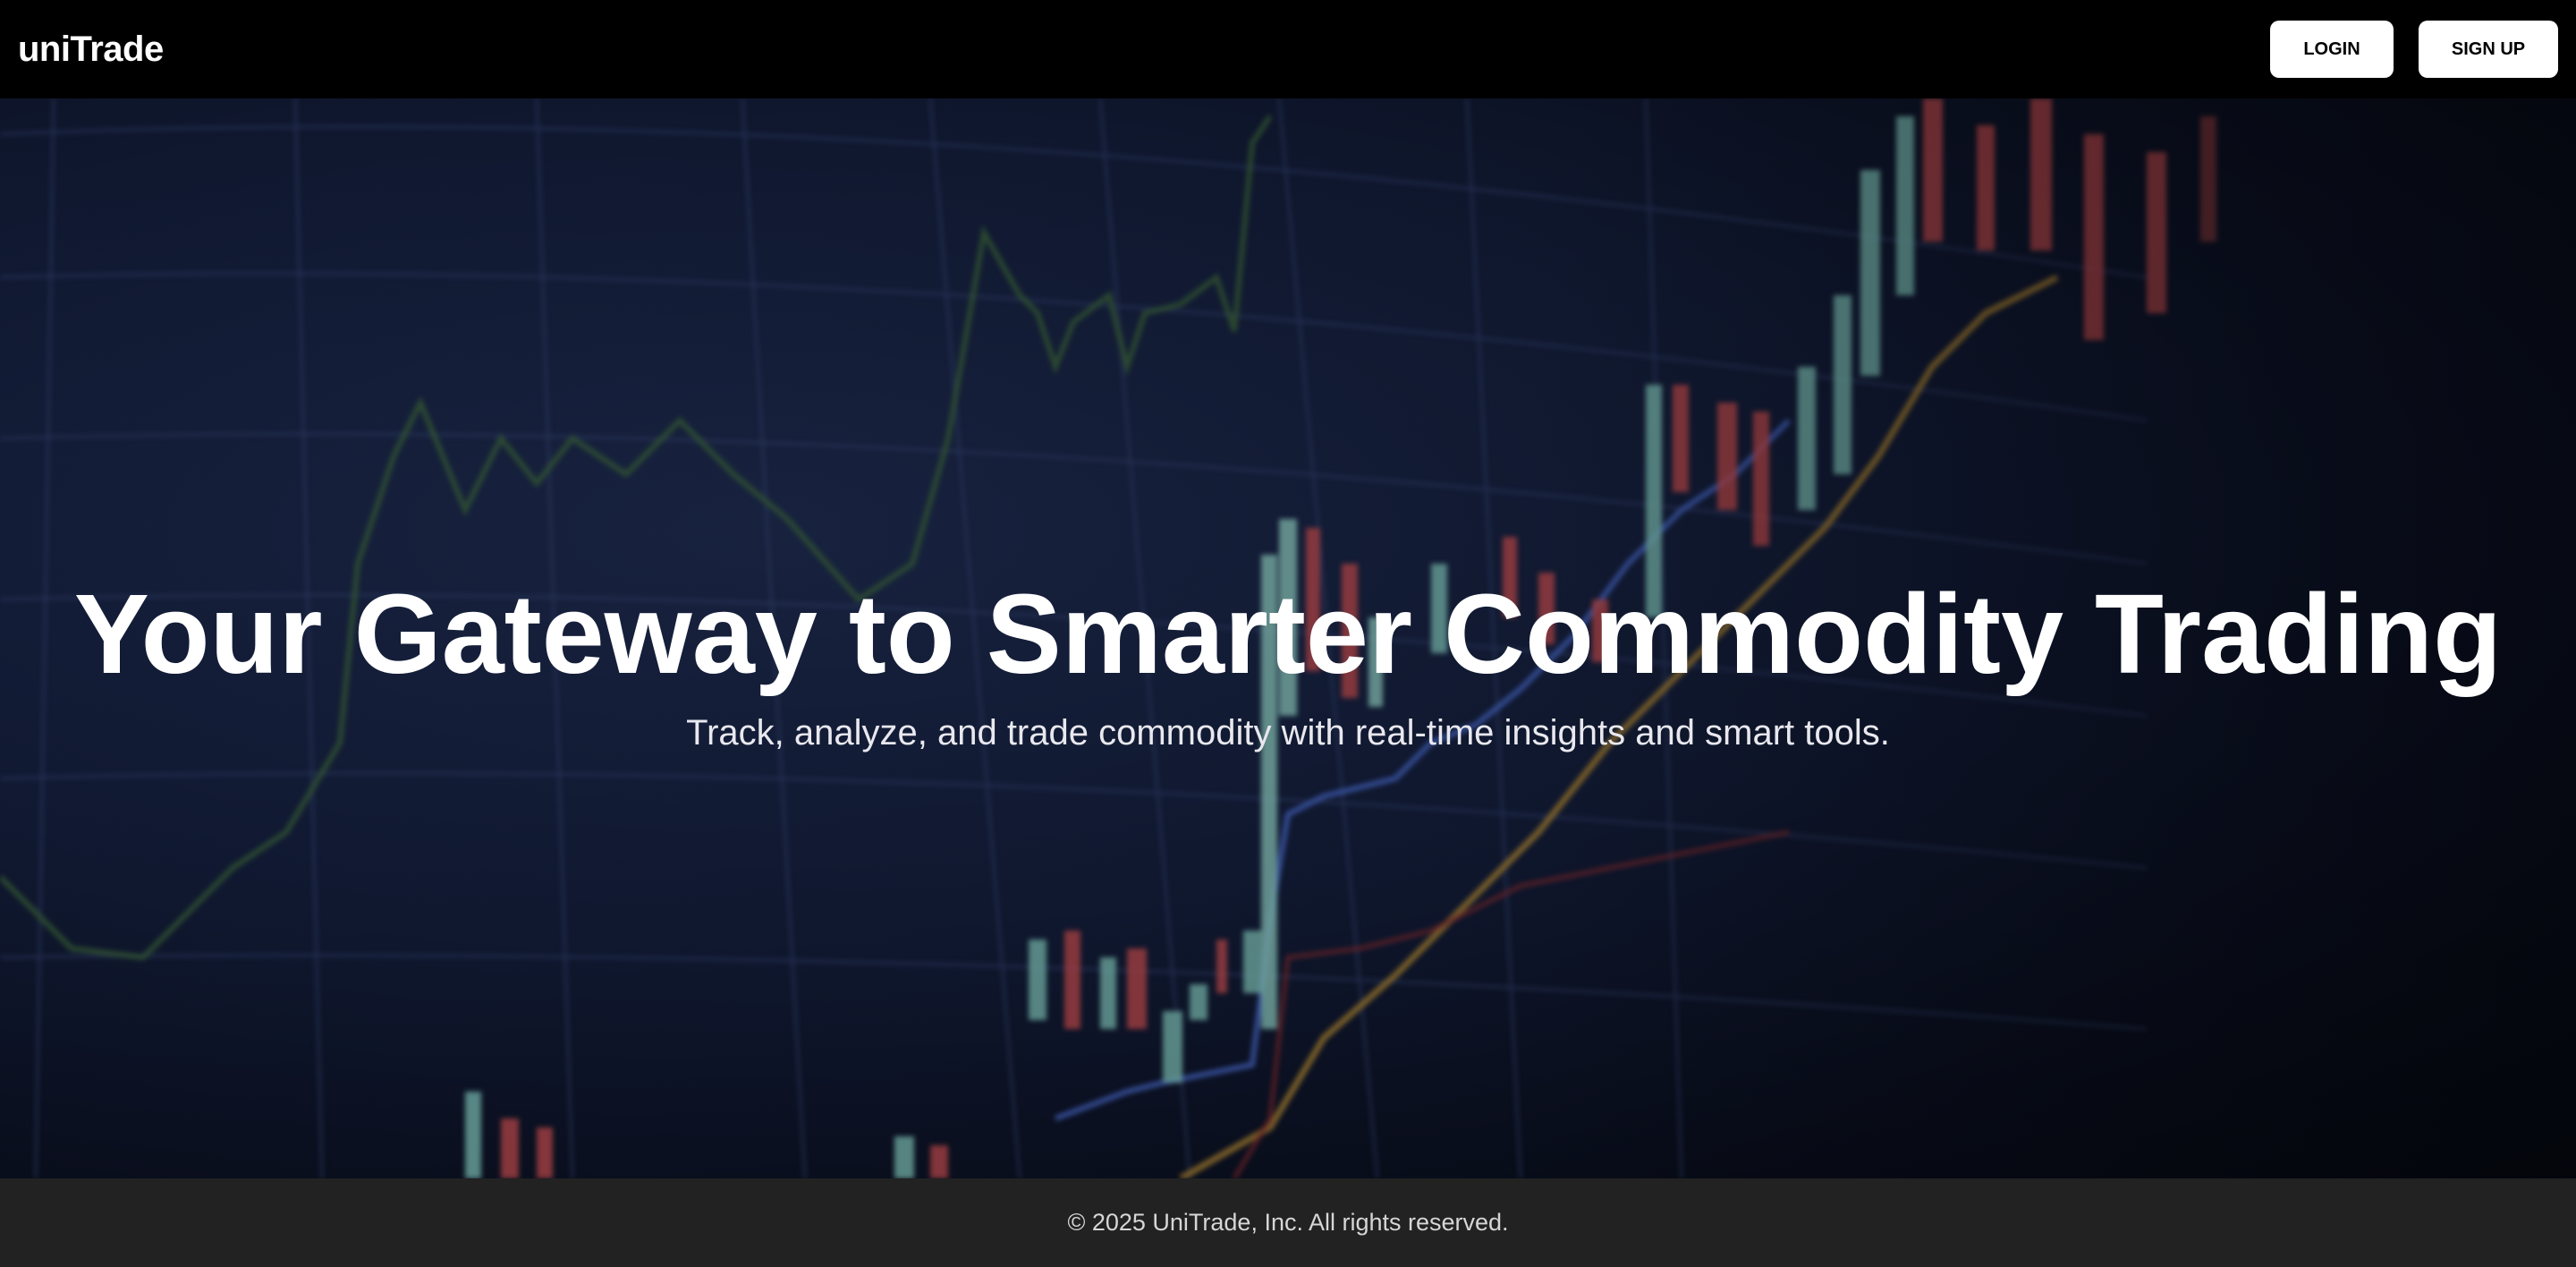 This screenshot has height=1267, width=2576. What do you see at coordinates (2332, 50) in the screenshot?
I see `login-button: LOGIN` at bounding box center [2332, 50].